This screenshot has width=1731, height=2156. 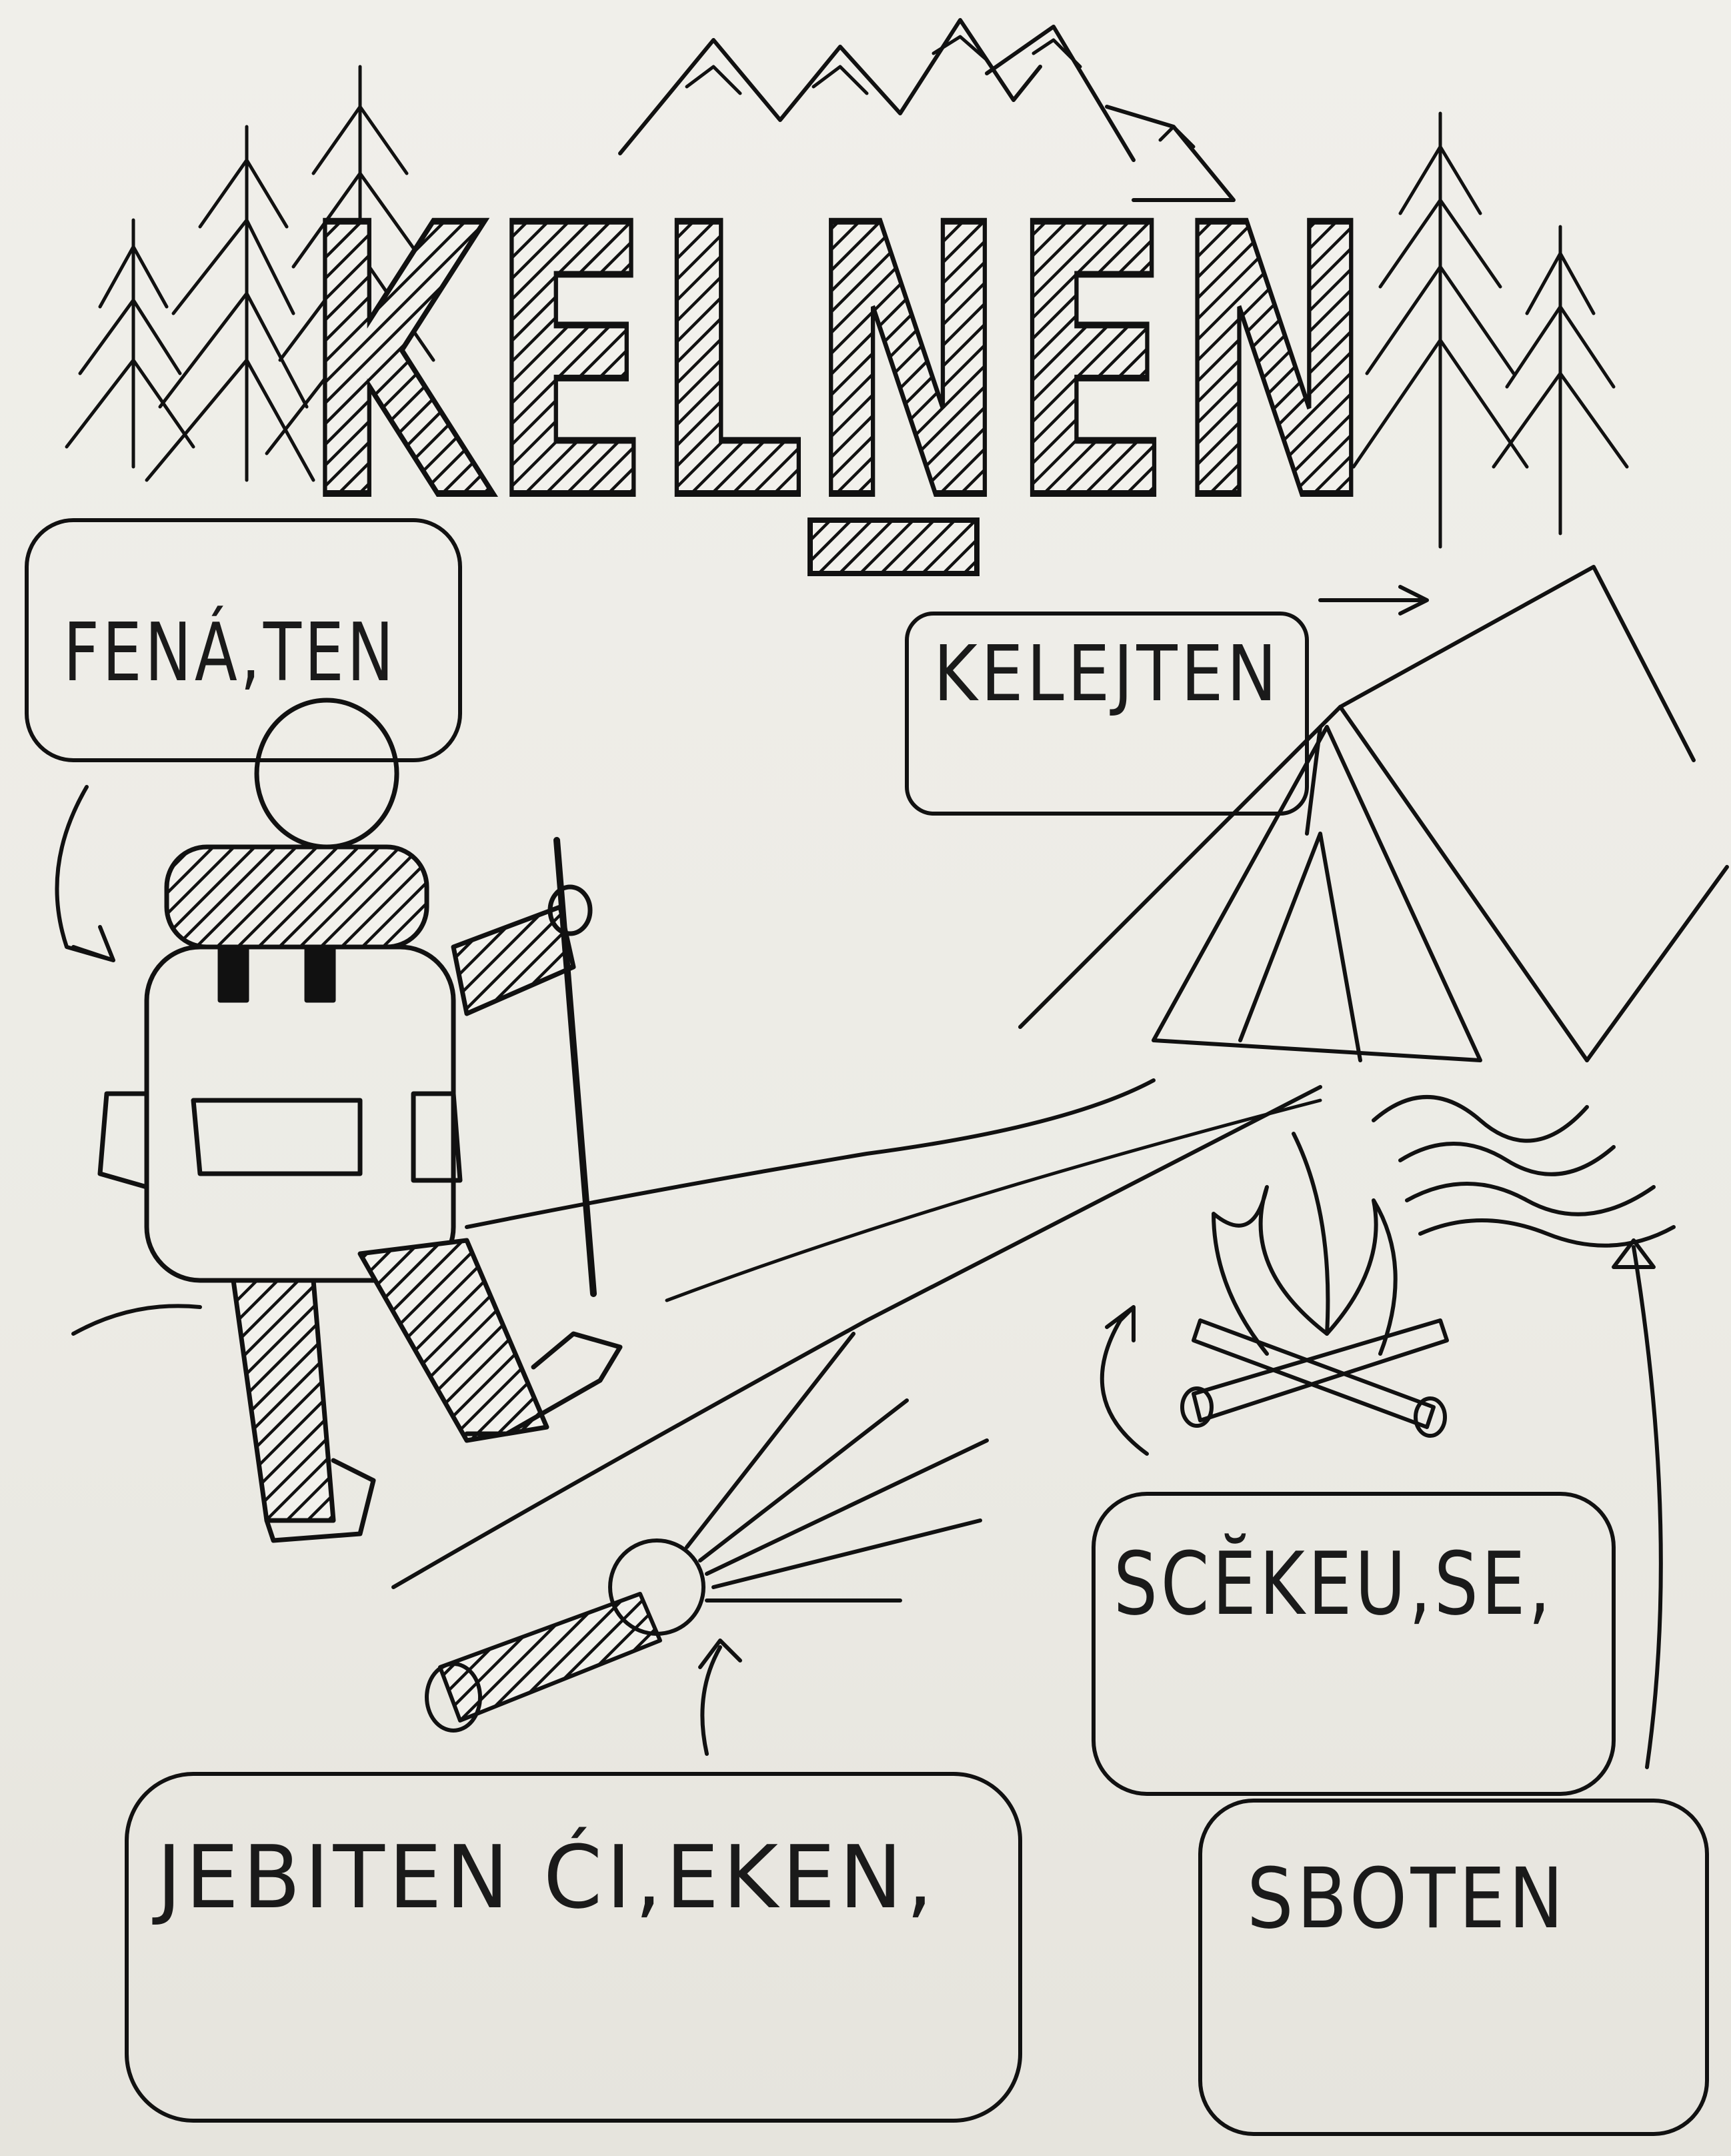 I want to click on trees-right-illustration, so click(x=1491, y=330).